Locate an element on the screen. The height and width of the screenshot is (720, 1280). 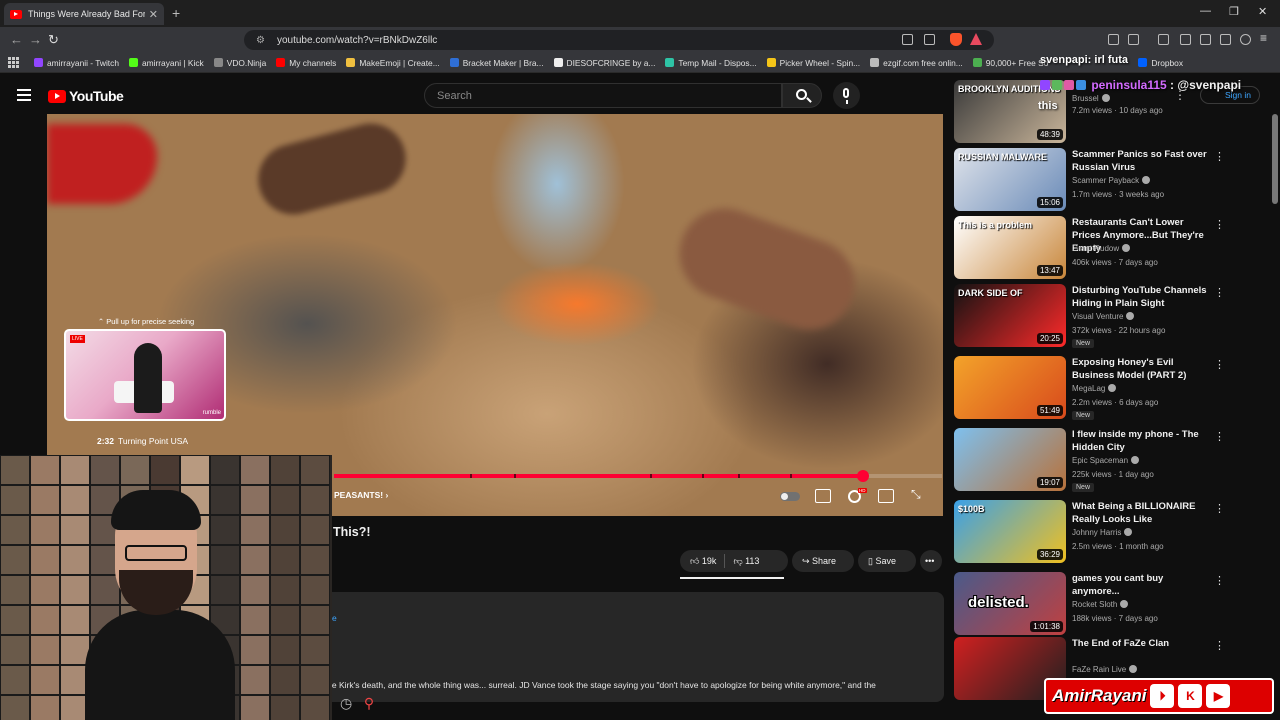
close-window-button: ✕ is located at coordinates (1262, 11).